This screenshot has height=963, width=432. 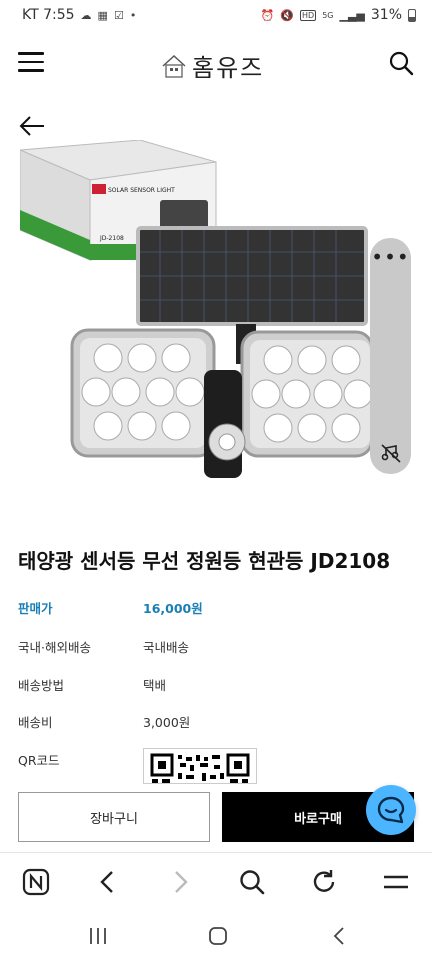 What do you see at coordinates (287, 15) in the screenshot?
I see `mute-icon: 🔇` at bounding box center [287, 15].